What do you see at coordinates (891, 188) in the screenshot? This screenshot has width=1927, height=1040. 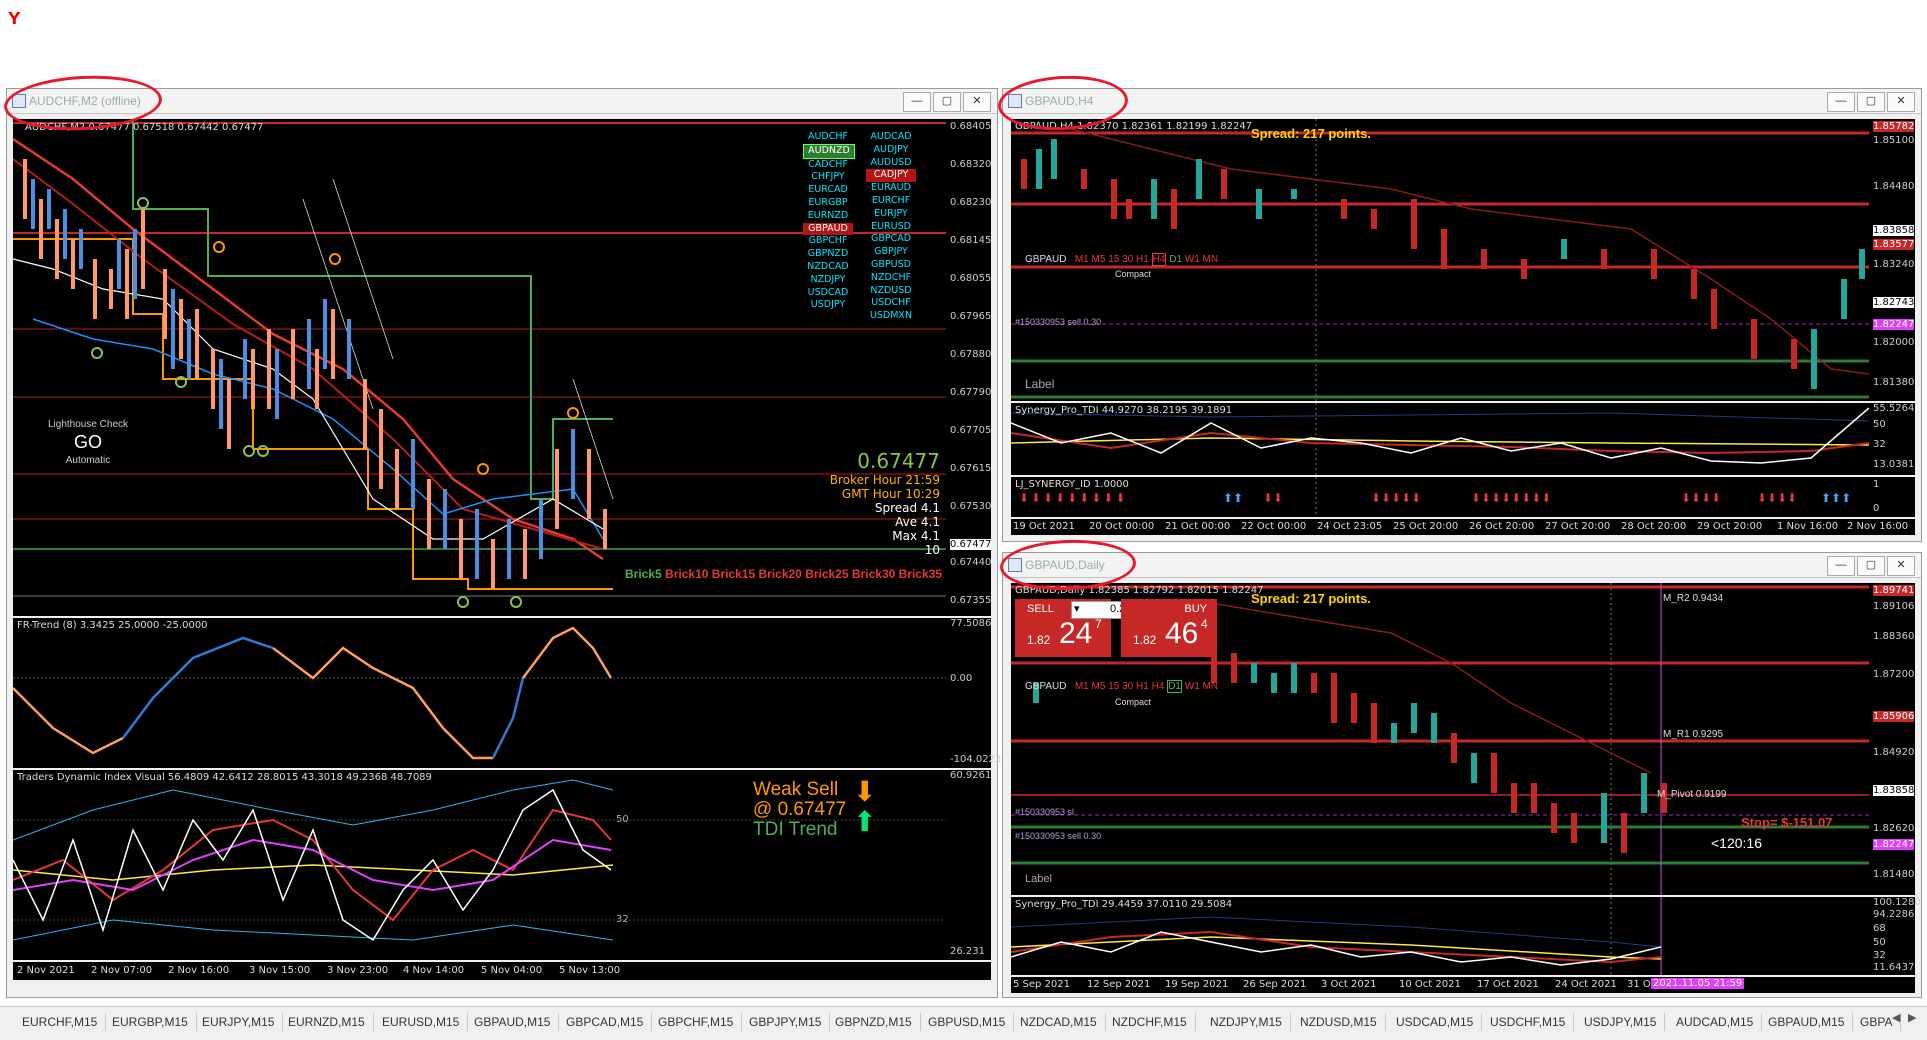 I see `symbol-item: EURAUD` at bounding box center [891, 188].